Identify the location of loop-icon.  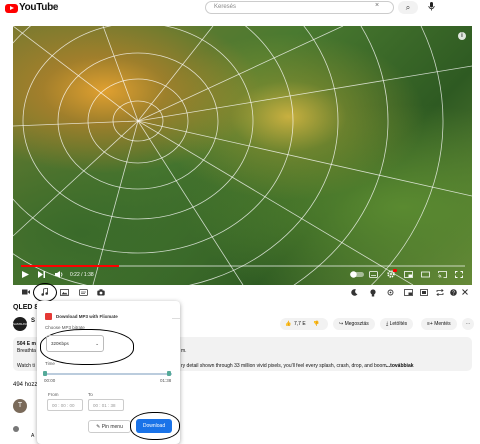
(390, 293).